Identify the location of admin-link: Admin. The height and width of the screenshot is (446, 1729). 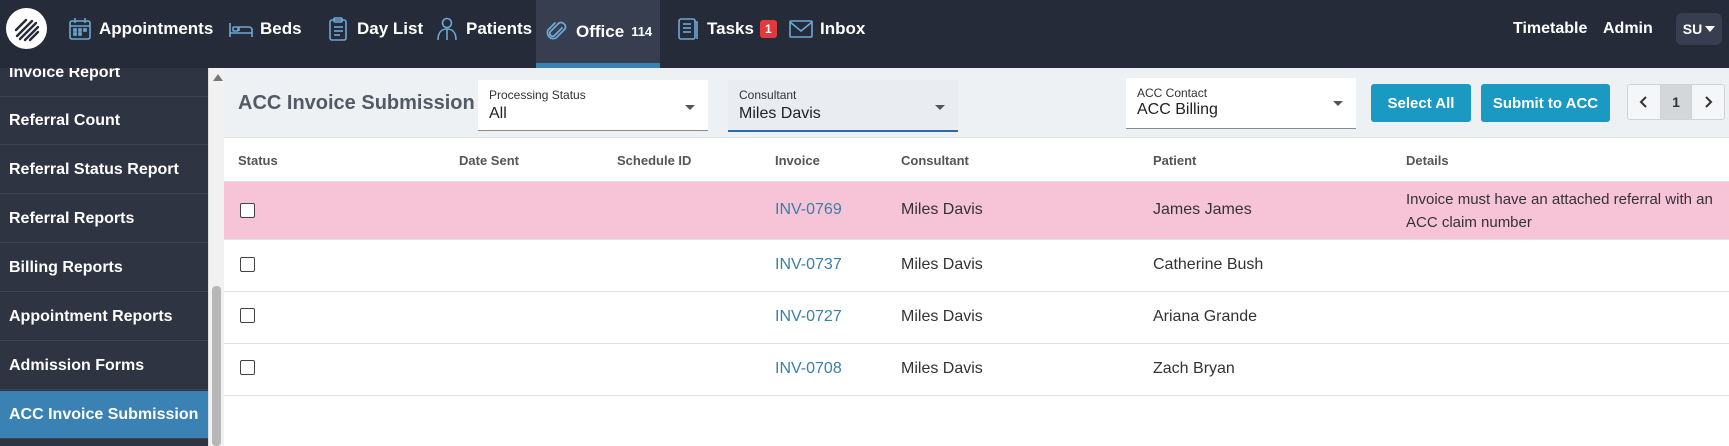
(1628, 29).